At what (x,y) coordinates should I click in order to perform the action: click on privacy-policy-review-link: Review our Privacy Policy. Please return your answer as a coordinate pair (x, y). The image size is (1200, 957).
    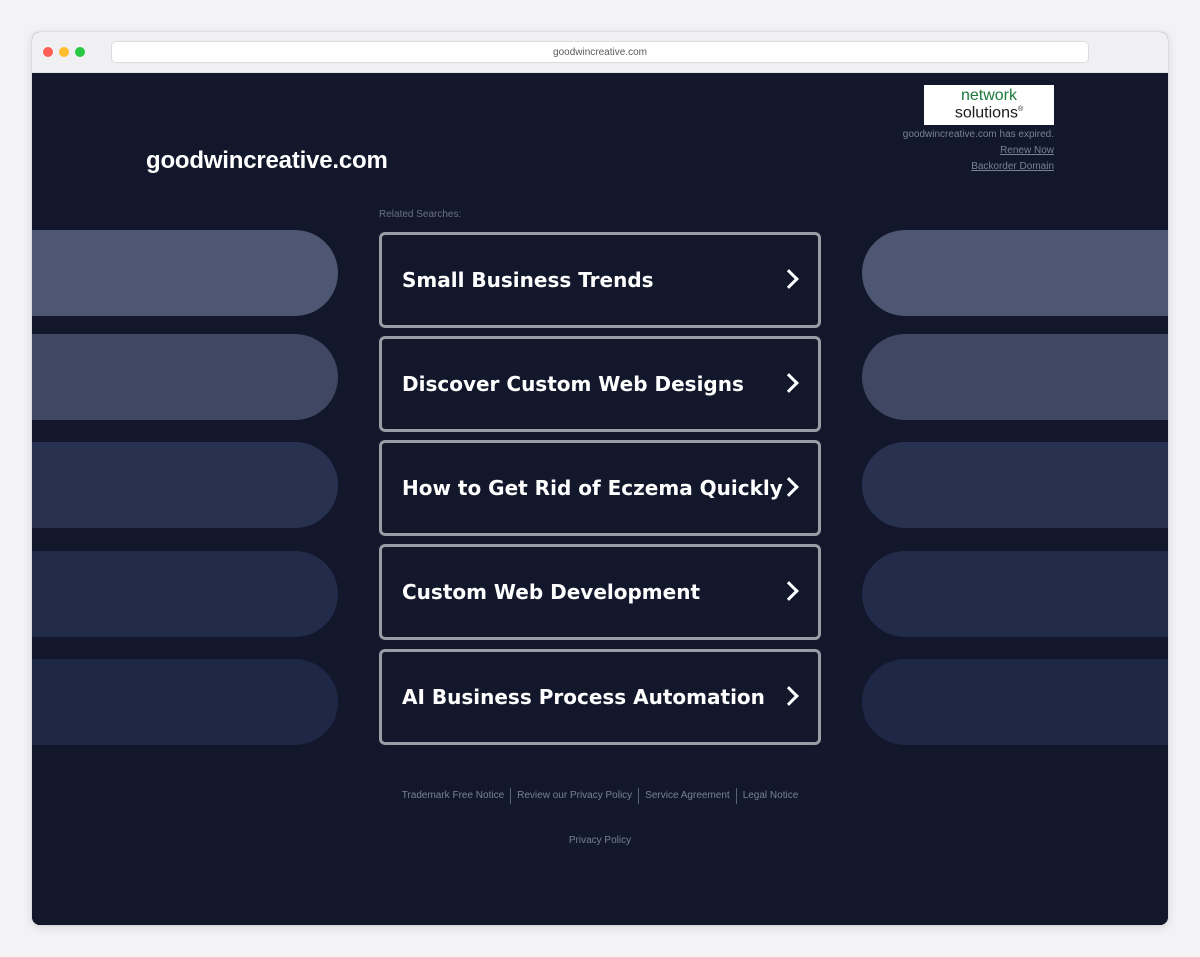
    Looking at the image, I should click on (574, 797).